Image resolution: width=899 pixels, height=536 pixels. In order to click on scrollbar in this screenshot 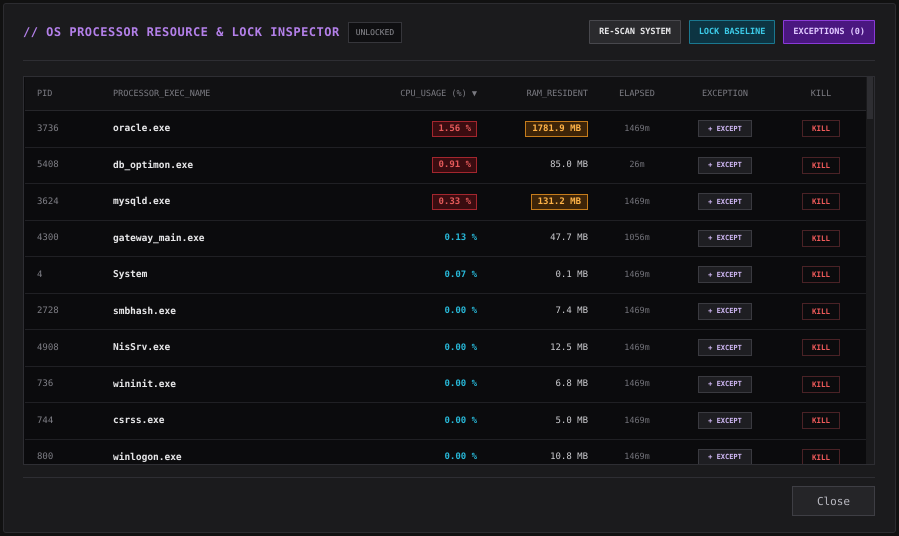, I will do `click(870, 270)`.